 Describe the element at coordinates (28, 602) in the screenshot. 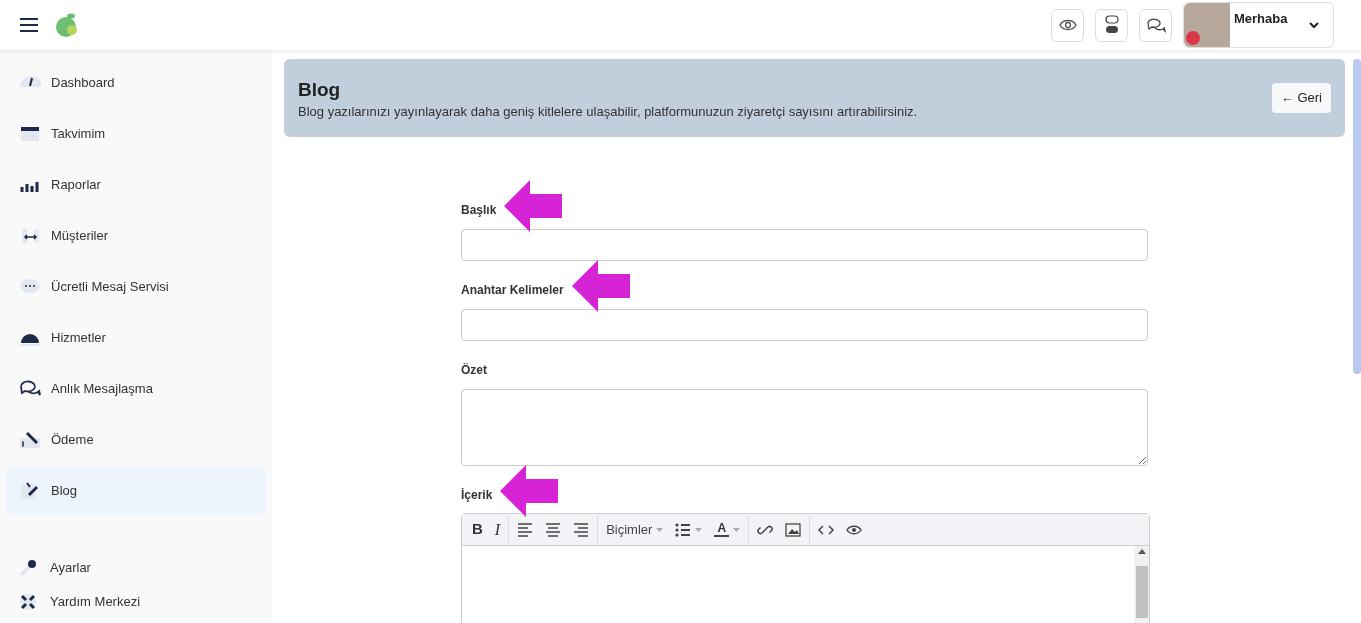

I see `lifebuoy-icon` at that location.